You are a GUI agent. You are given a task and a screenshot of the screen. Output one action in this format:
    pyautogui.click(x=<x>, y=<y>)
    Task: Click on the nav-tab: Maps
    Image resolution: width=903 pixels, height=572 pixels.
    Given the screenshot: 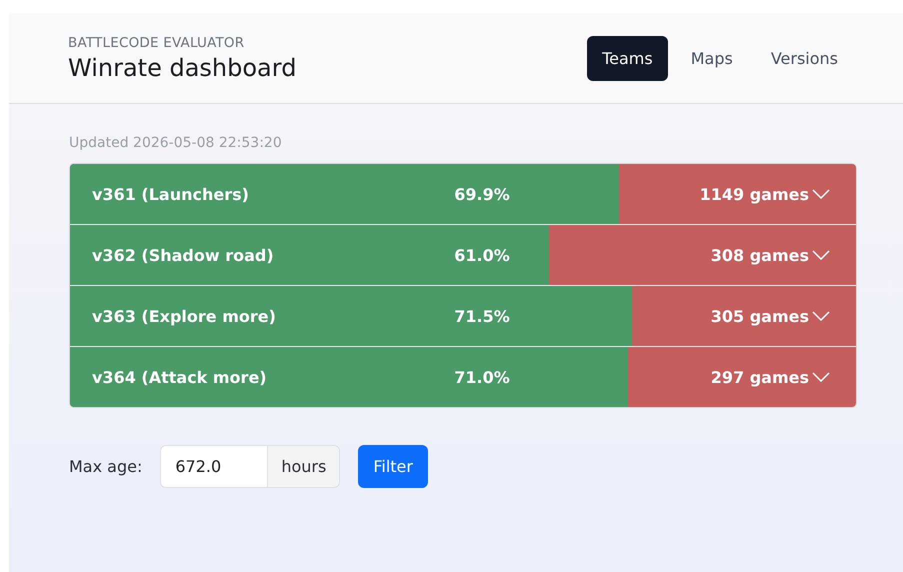 What is the action you would take?
    pyautogui.click(x=712, y=58)
    